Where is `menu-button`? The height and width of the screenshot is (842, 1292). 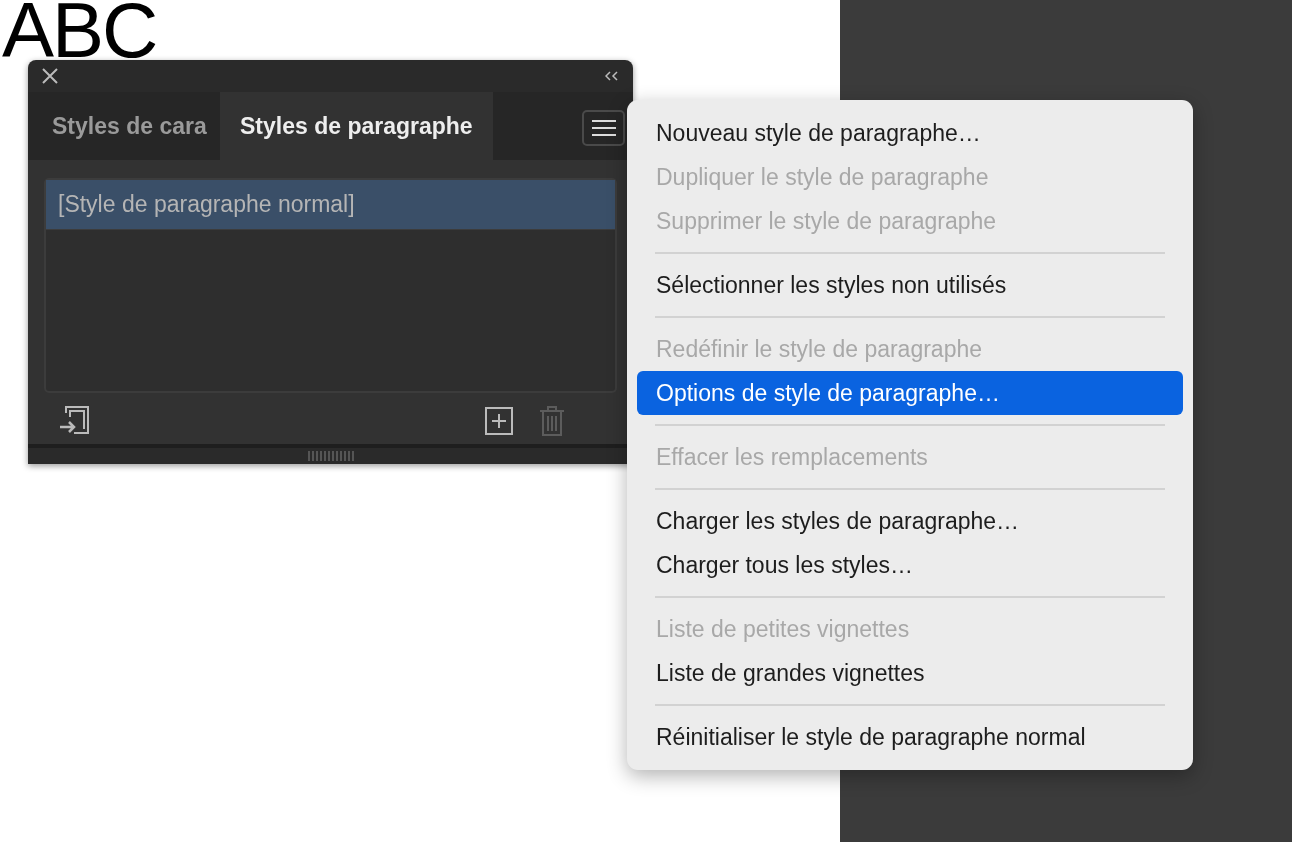 menu-button is located at coordinates (603, 128).